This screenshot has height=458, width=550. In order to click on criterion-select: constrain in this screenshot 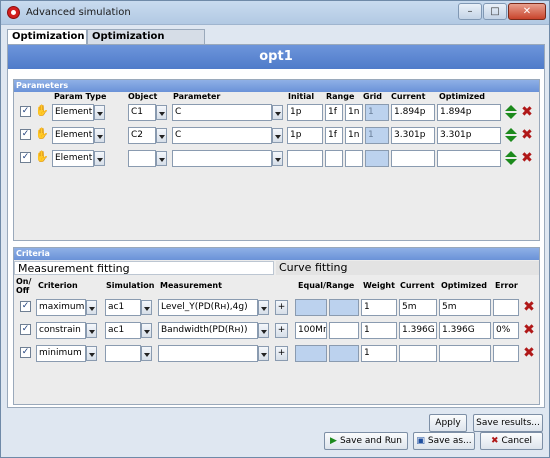, I will do `click(61, 330)`.